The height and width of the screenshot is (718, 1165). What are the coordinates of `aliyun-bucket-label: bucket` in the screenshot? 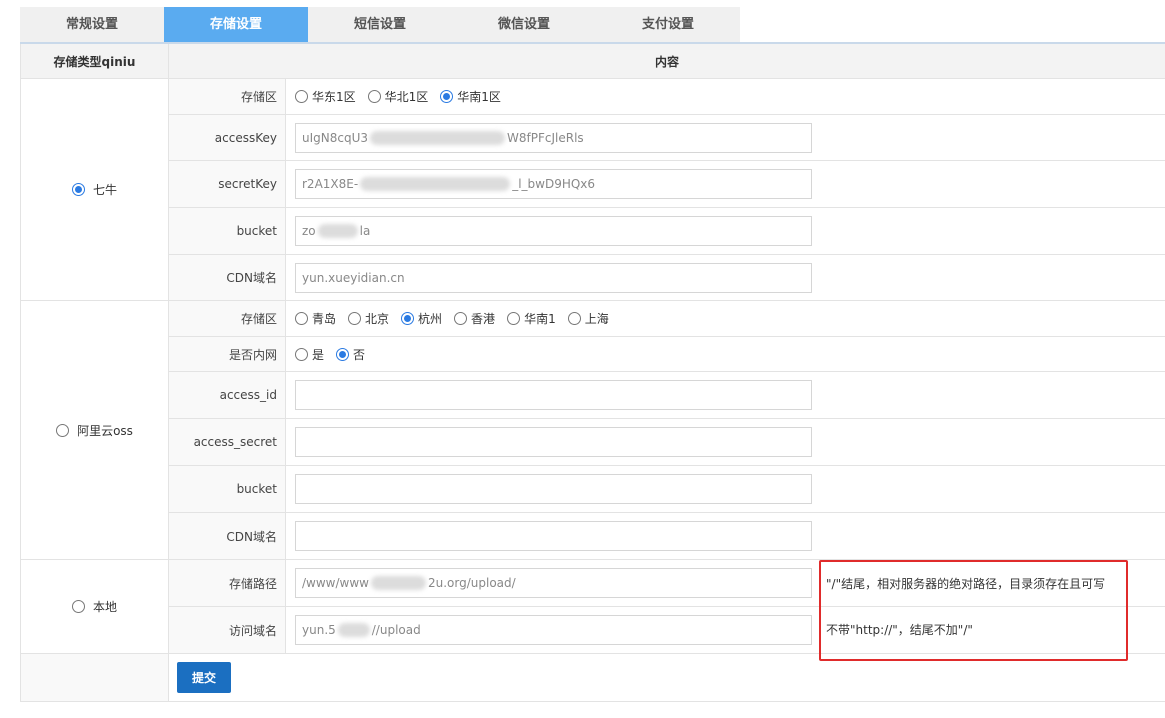 It's located at (227, 489).